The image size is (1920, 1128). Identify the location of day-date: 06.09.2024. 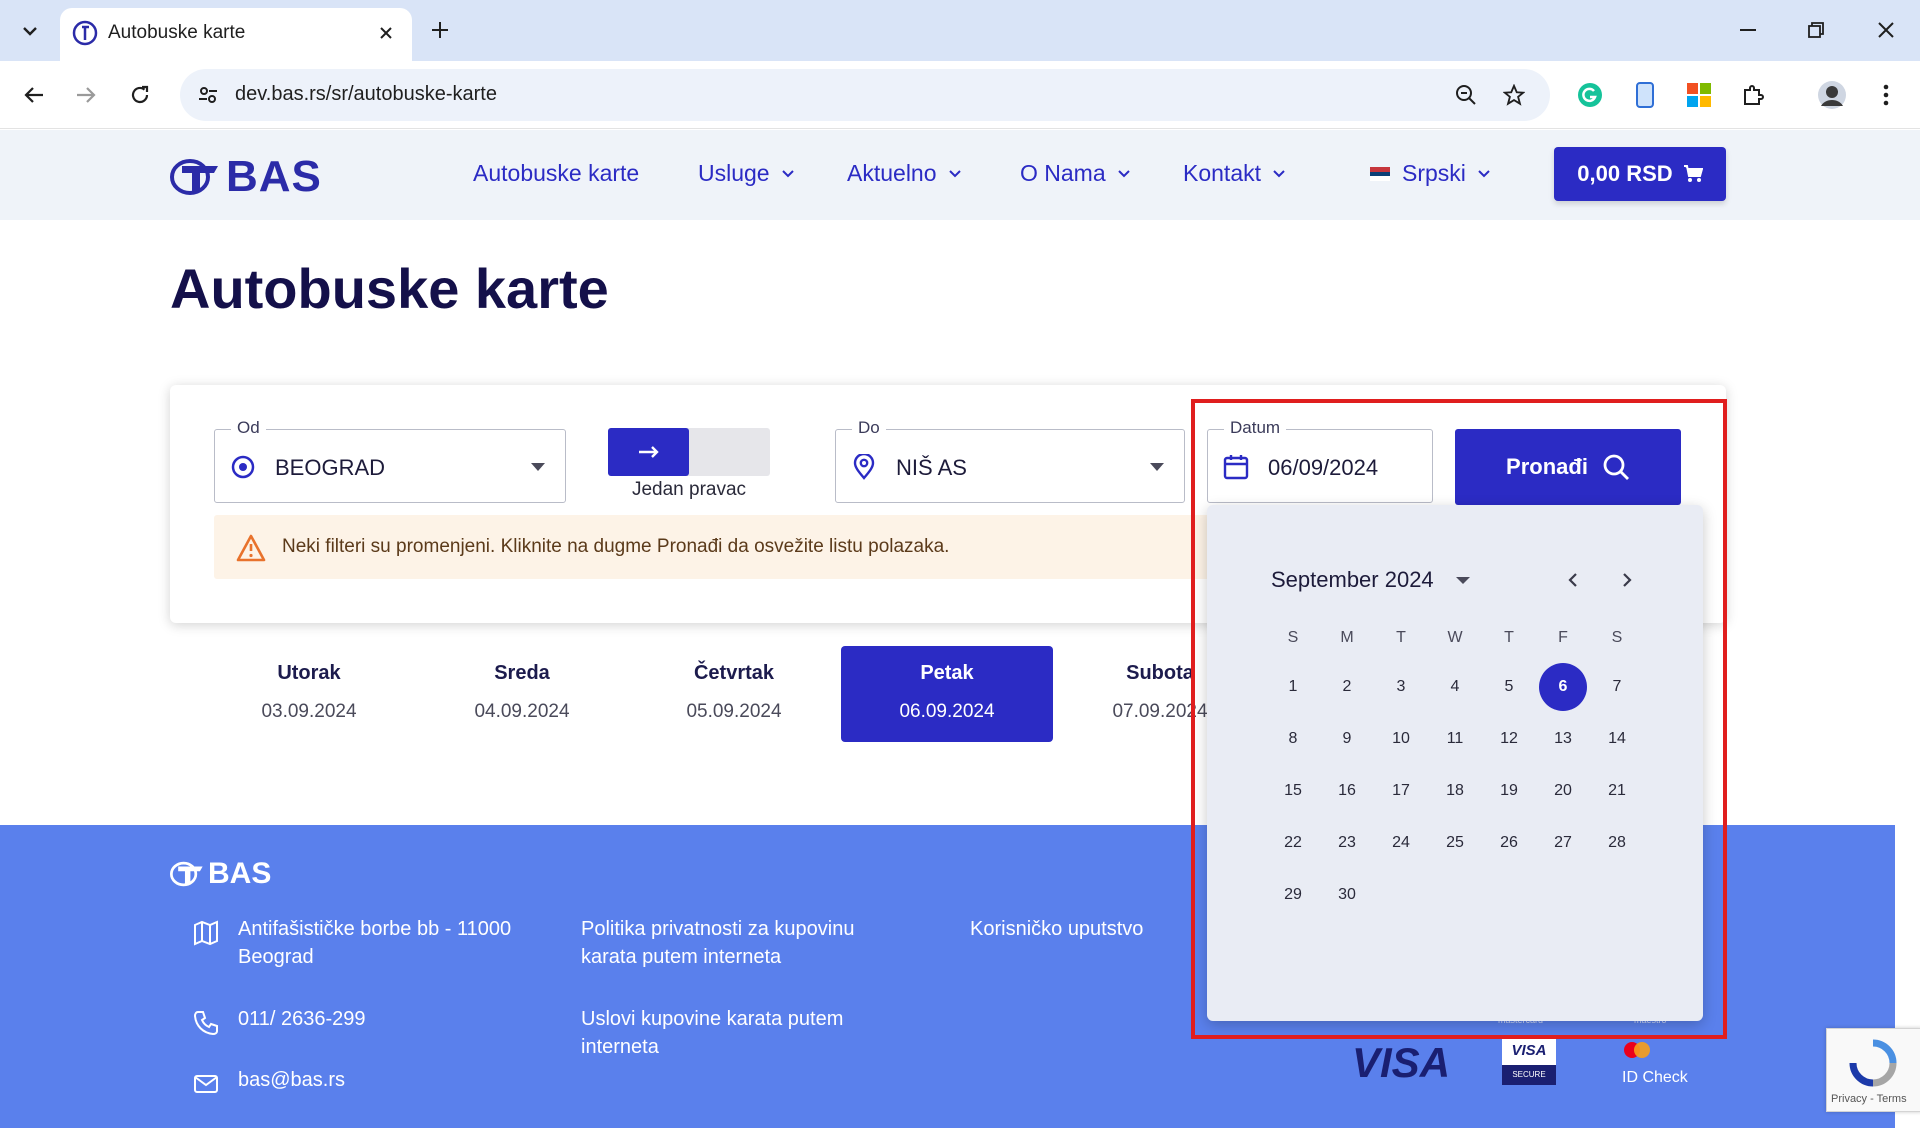
(947, 711).